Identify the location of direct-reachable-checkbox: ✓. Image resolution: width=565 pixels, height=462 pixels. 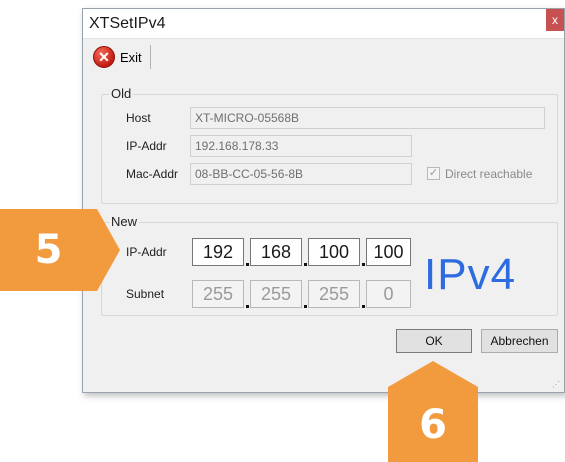
(433, 173).